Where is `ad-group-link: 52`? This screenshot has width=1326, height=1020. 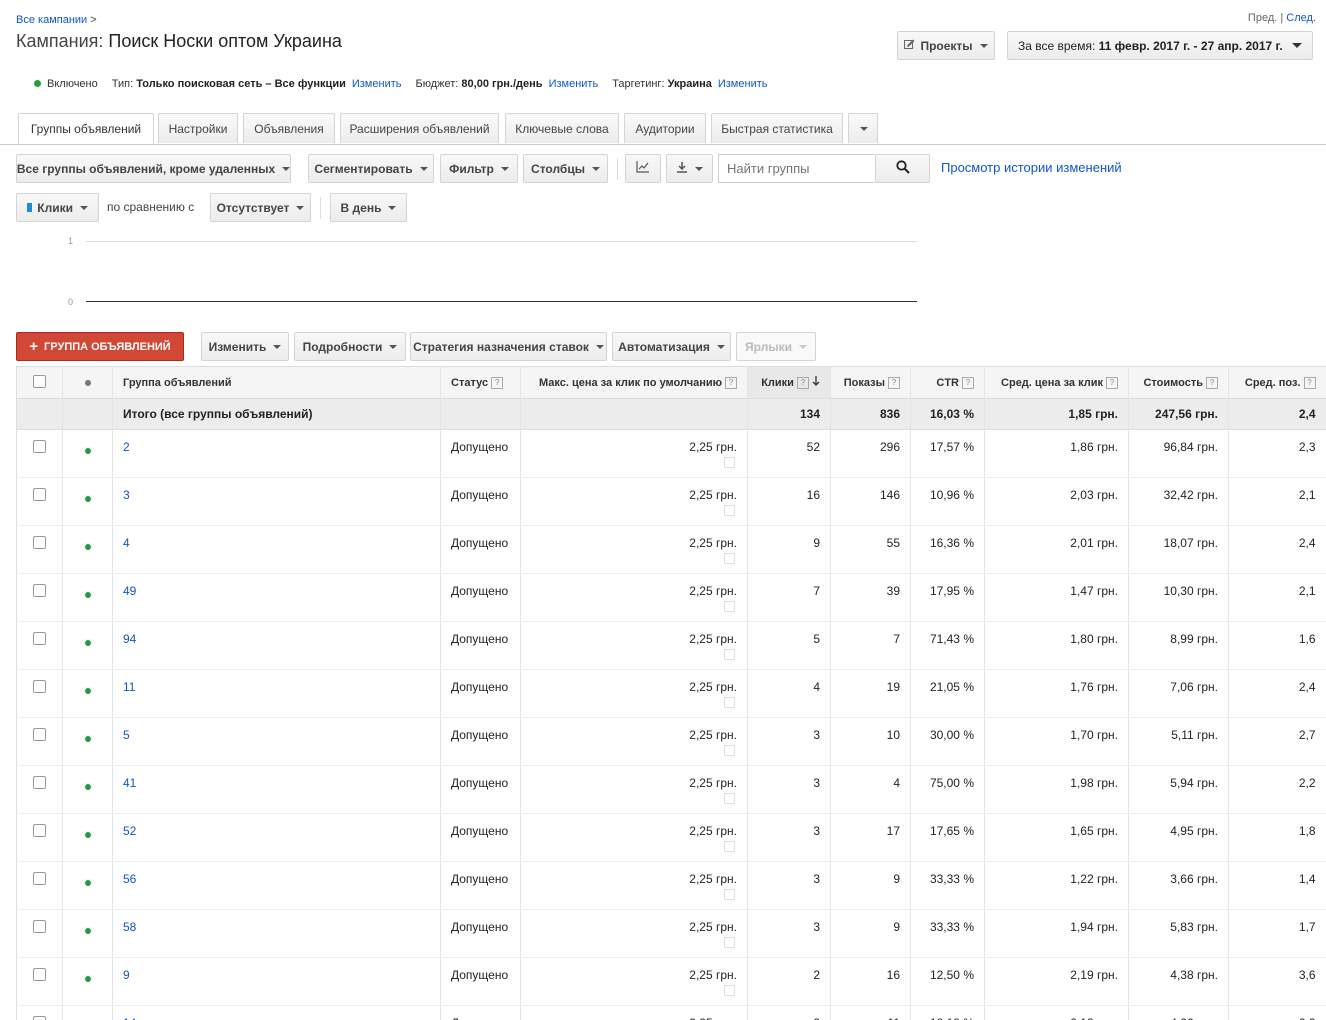 ad-group-link: 52 is located at coordinates (129, 831).